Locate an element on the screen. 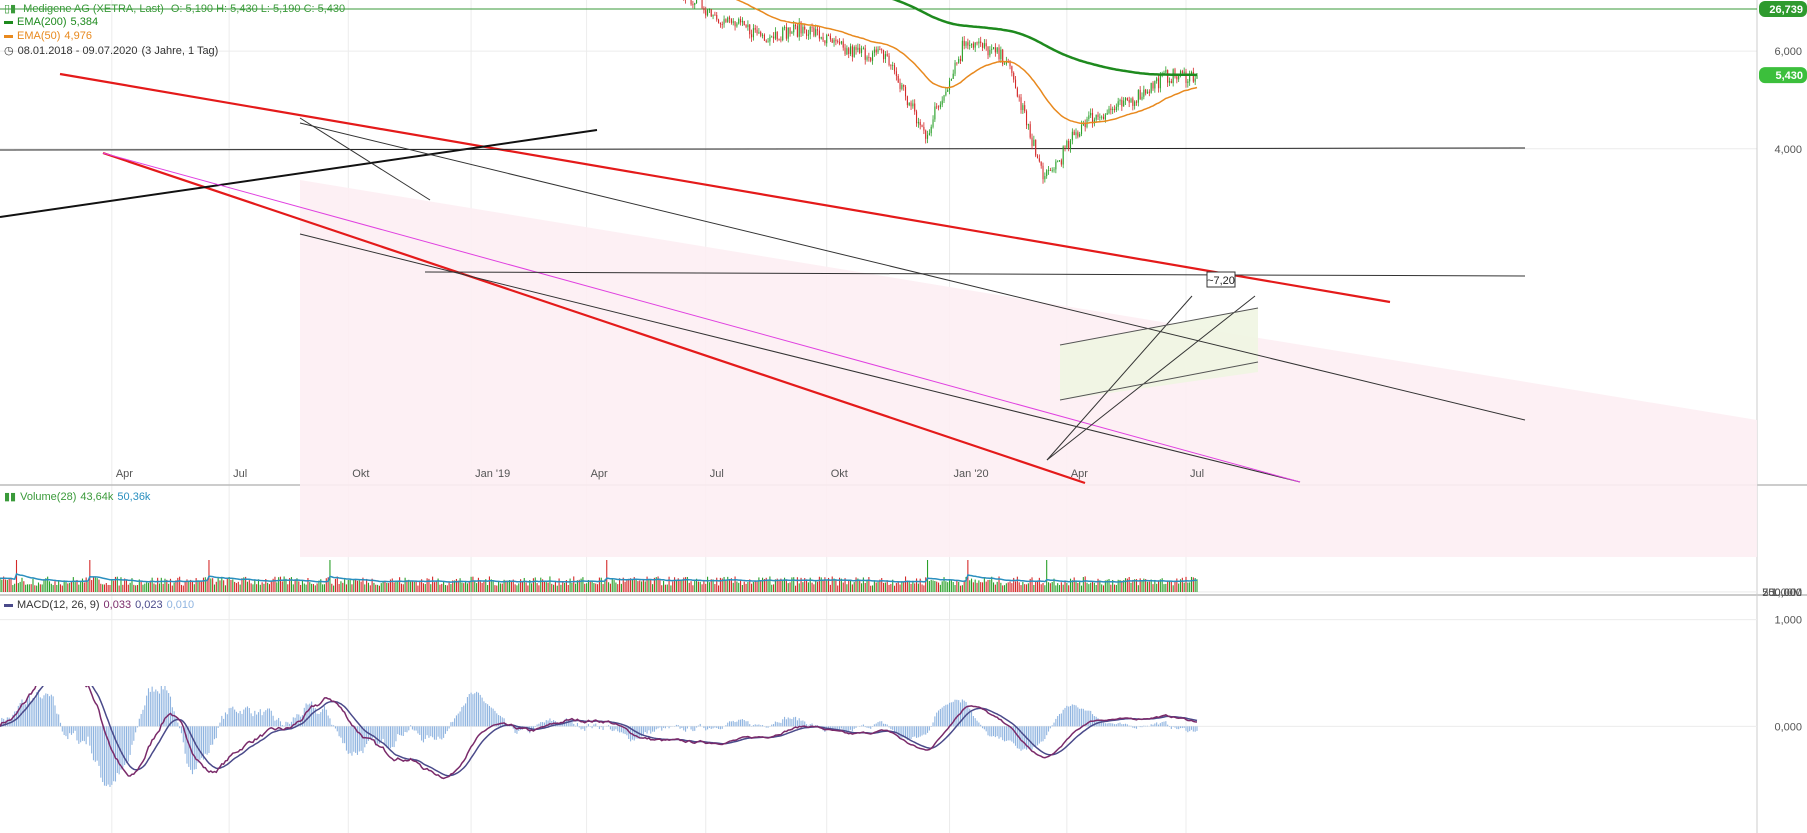  macd-value-3: 0,010 is located at coordinates (180, 605).